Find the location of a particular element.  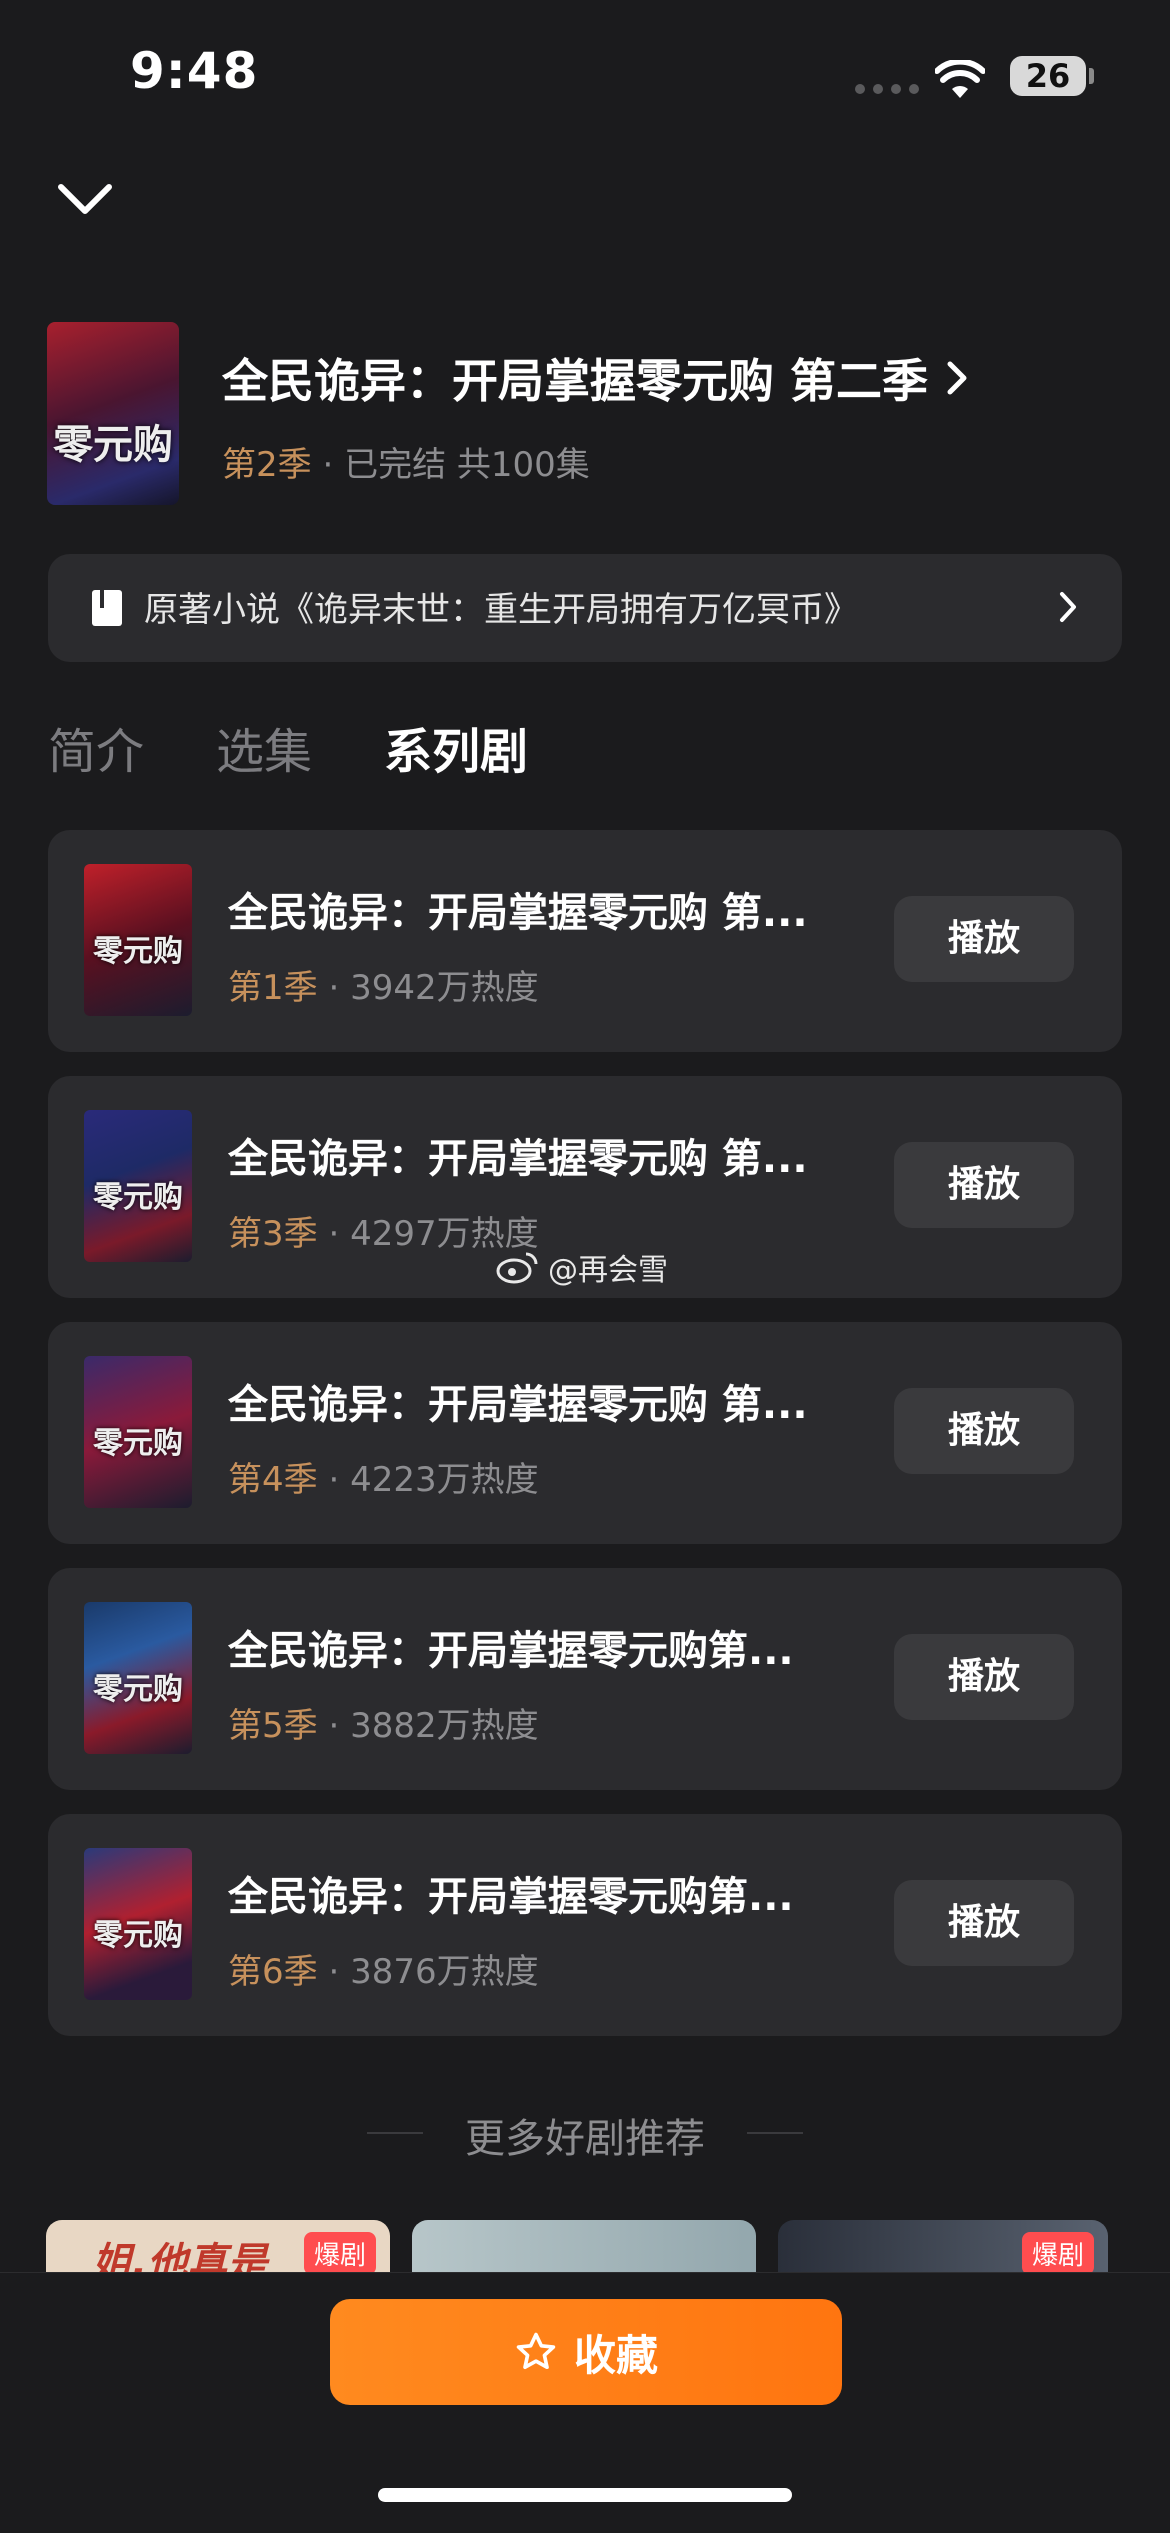

tab-episodes: 选集 is located at coordinates (264, 747).